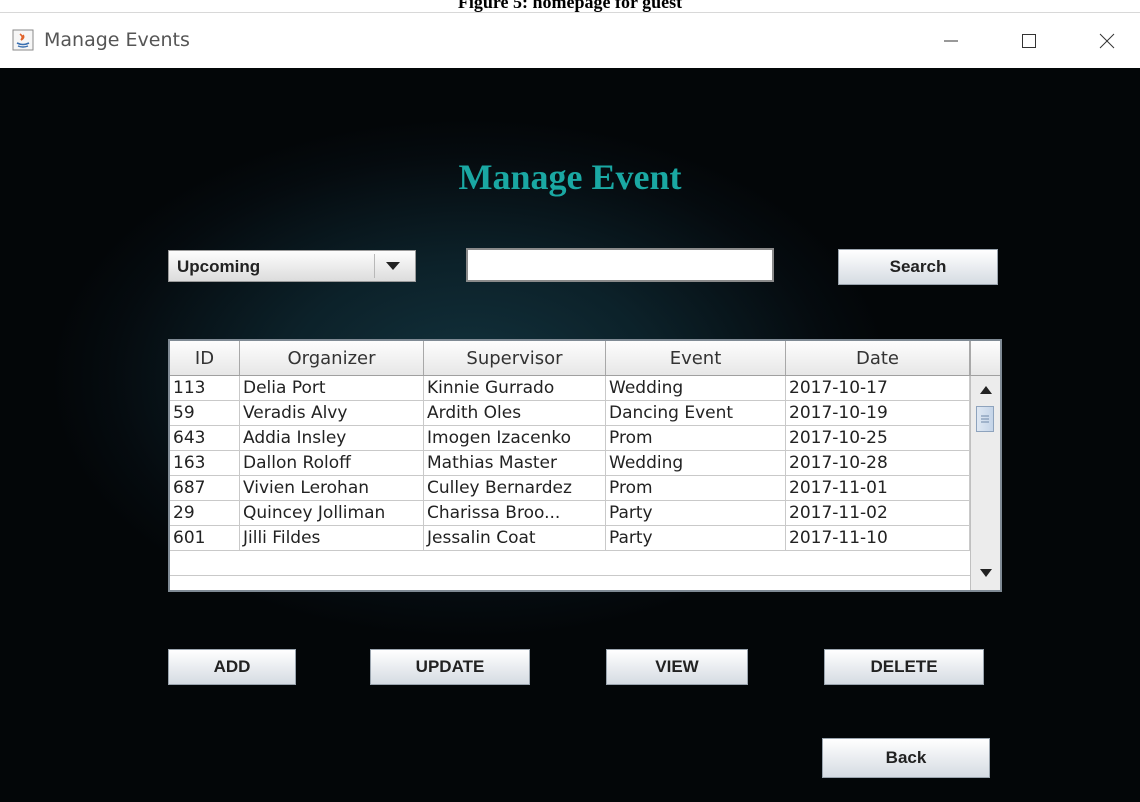 This screenshot has width=1140, height=802. I want to click on scroll-up-button, so click(985, 390).